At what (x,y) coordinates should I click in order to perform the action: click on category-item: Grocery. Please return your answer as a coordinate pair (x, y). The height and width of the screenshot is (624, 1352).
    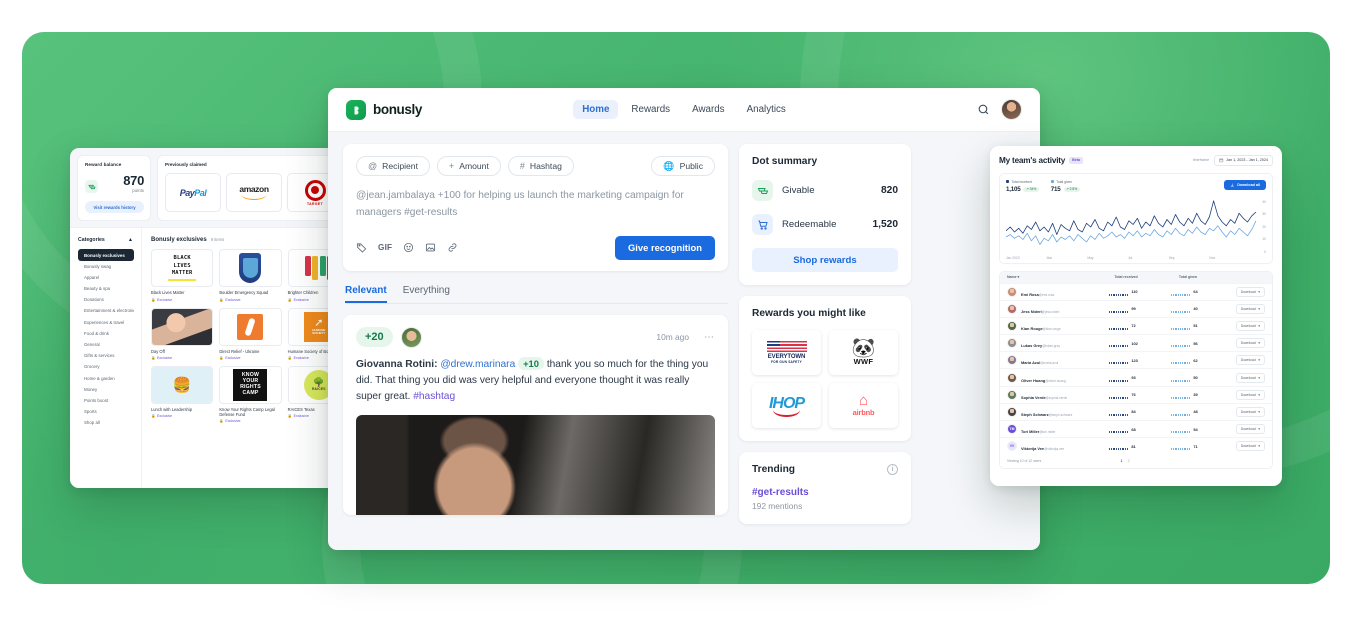
    Looking at the image, I should click on (106, 366).